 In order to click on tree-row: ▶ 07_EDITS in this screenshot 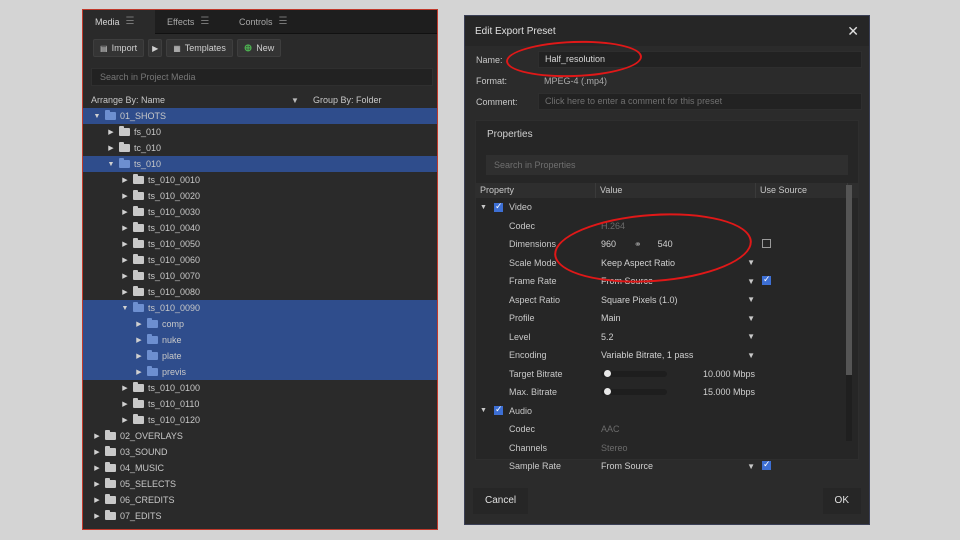, I will do `click(260, 516)`.